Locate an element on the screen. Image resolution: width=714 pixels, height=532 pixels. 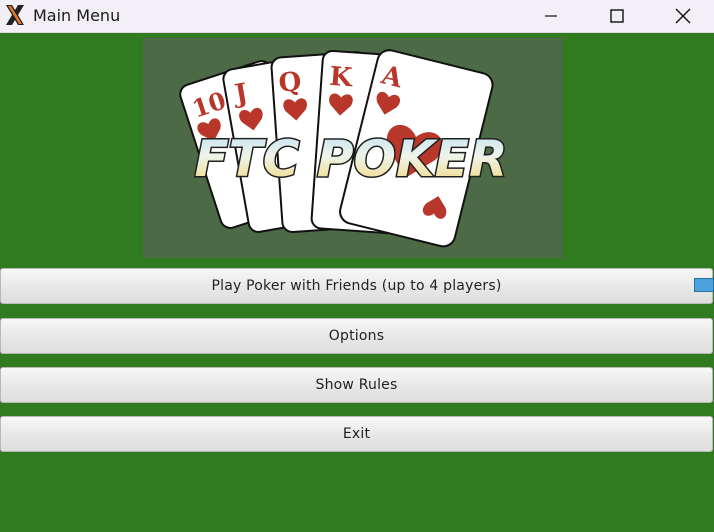
minimize-icon is located at coordinates (551, 16).